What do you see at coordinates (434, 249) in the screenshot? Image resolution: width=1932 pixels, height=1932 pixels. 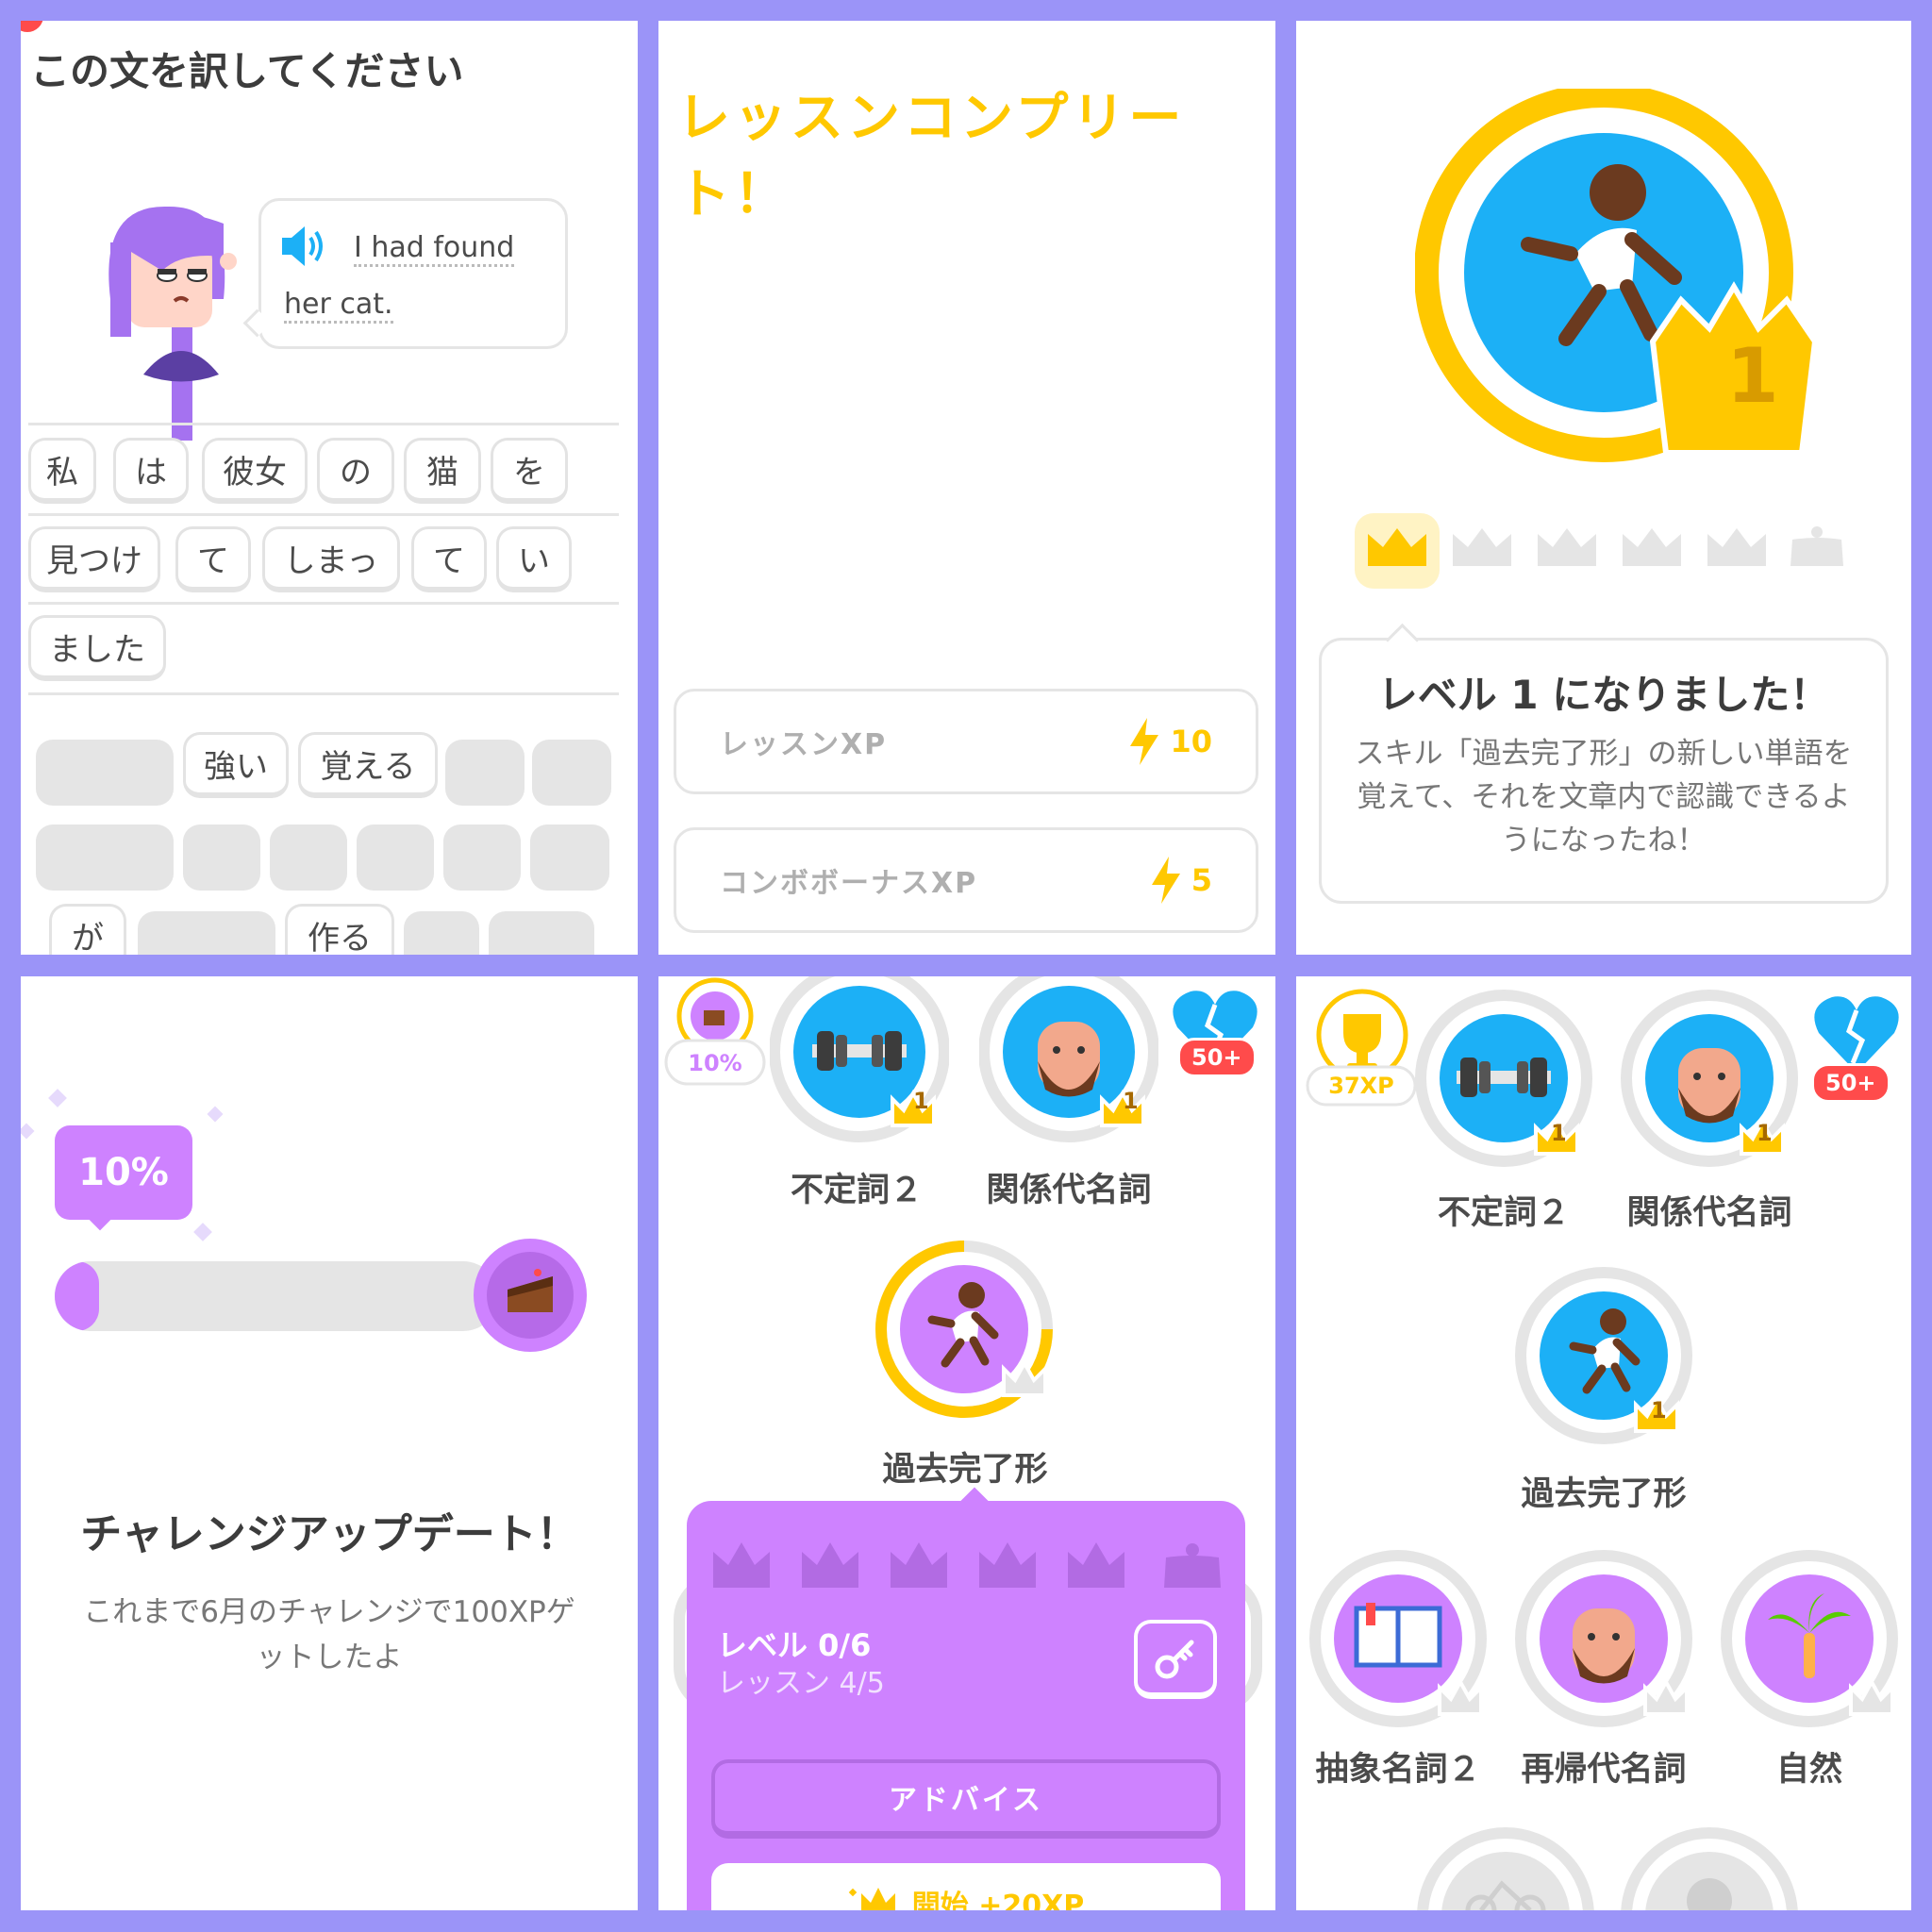 I see `prompt-sentence-line1: I had found` at bounding box center [434, 249].